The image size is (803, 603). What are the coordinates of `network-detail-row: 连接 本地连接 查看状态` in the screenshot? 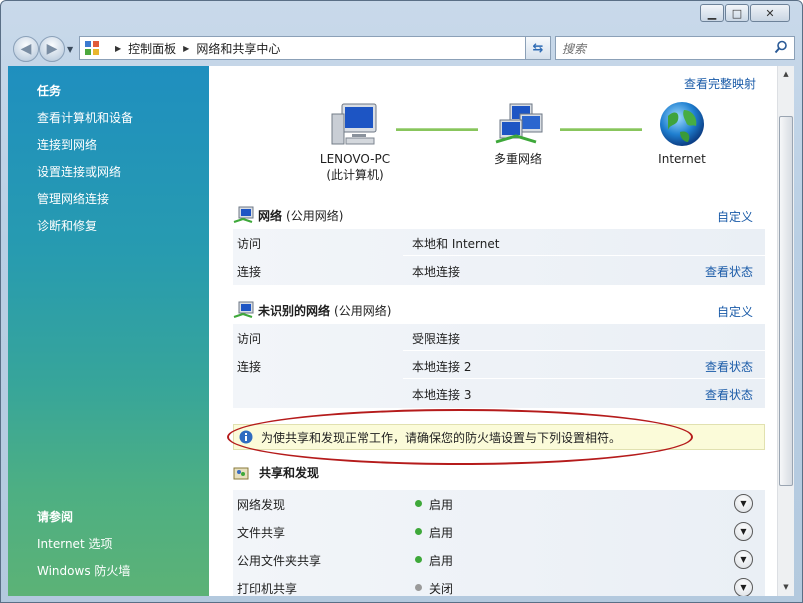 It's located at (499, 270).